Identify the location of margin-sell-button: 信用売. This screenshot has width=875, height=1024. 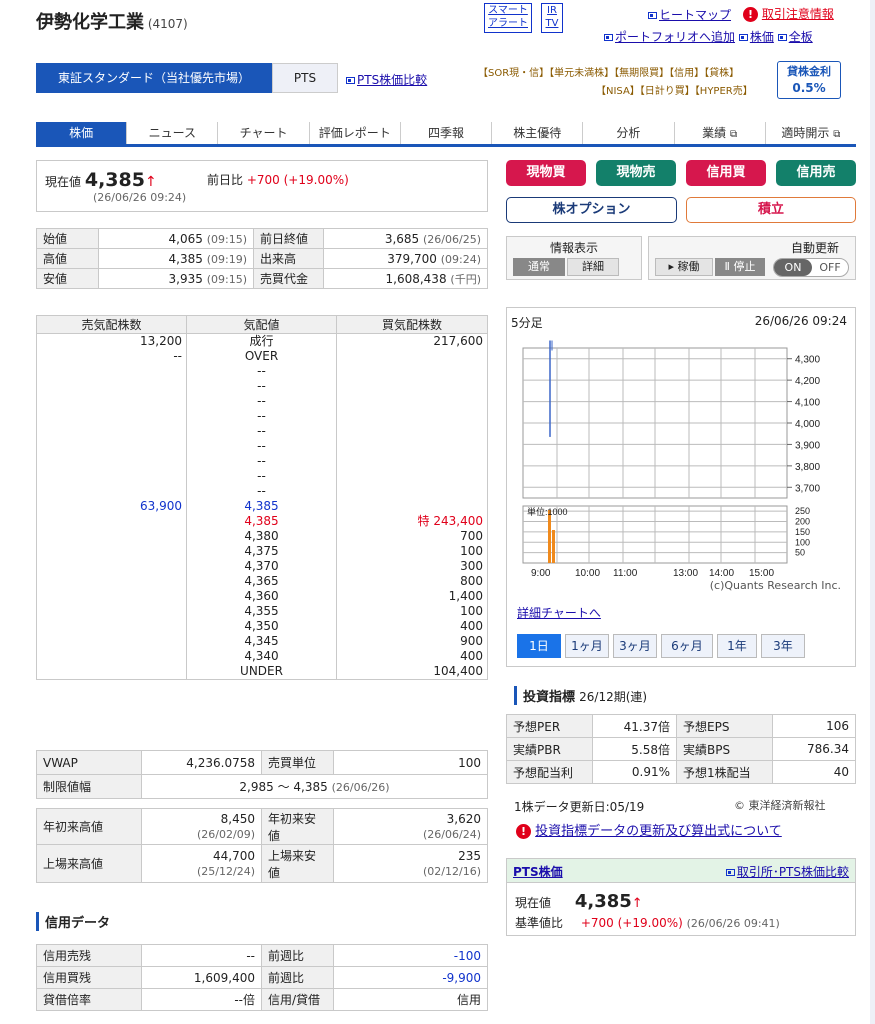
(816, 173).